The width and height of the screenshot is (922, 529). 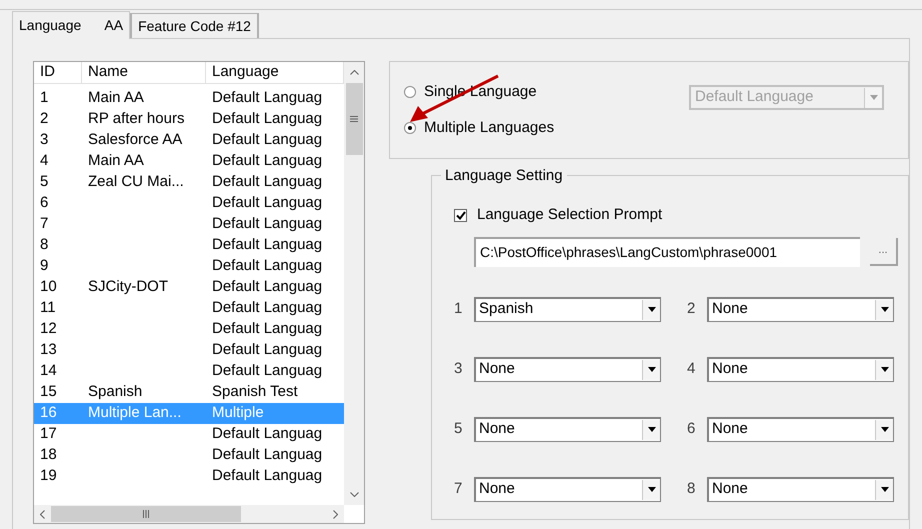 What do you see at coordinates (189, 392) in the screenshot?
I see `list-row: 15 Spanish Spanish Test` at bounding box center [189, 392].